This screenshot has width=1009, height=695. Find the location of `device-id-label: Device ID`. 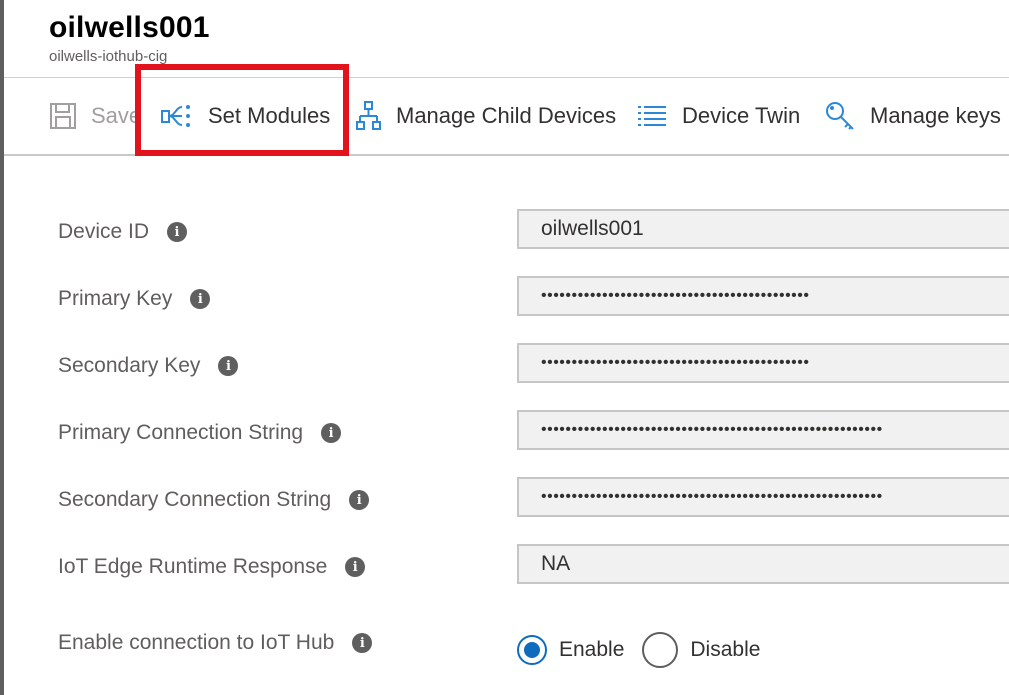

device-id-label: Device ID is located at coordinates (104, 231).